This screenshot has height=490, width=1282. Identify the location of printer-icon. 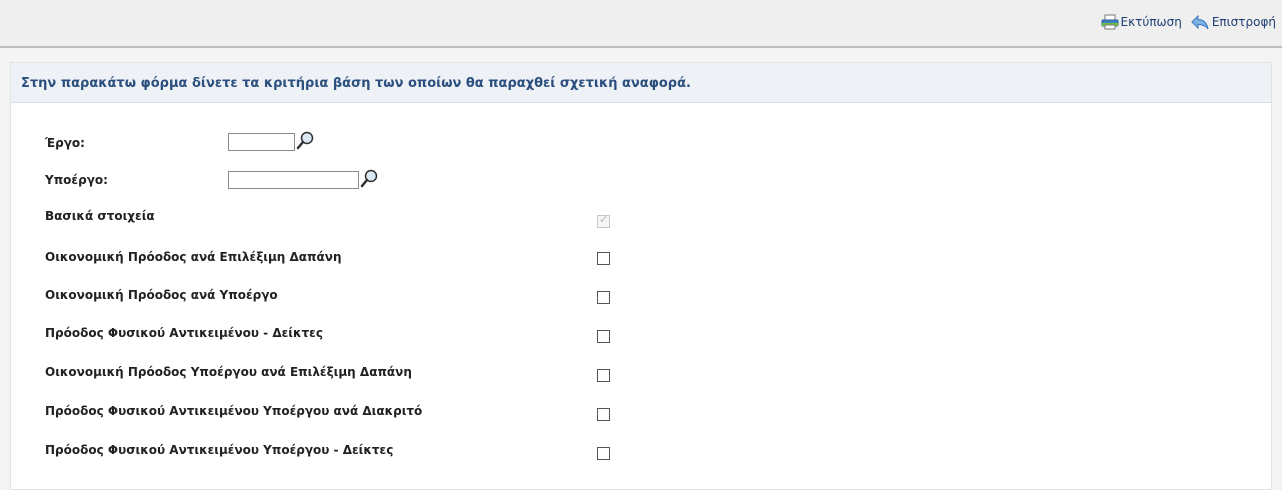
(1110, 22).